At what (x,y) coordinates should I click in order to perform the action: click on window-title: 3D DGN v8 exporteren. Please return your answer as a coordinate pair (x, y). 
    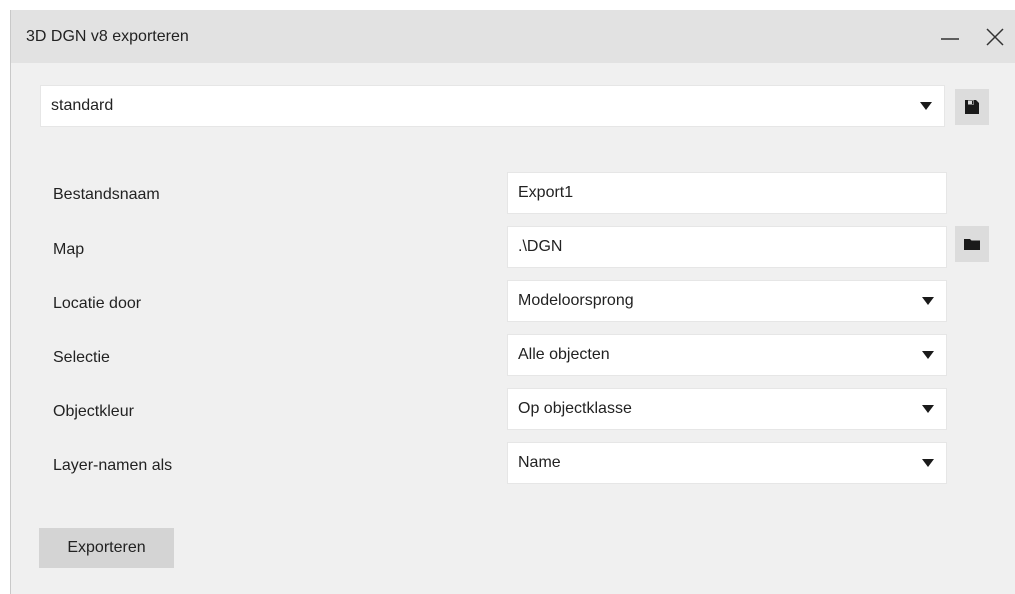
    Looking at the image, I should click on (107, 36).